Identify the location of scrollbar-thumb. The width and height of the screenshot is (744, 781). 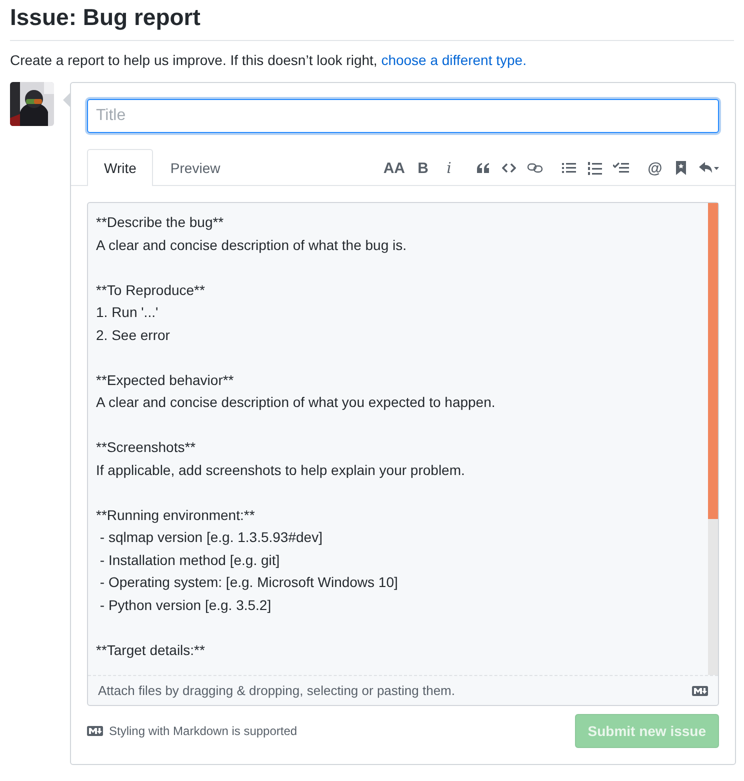
(713, 361).